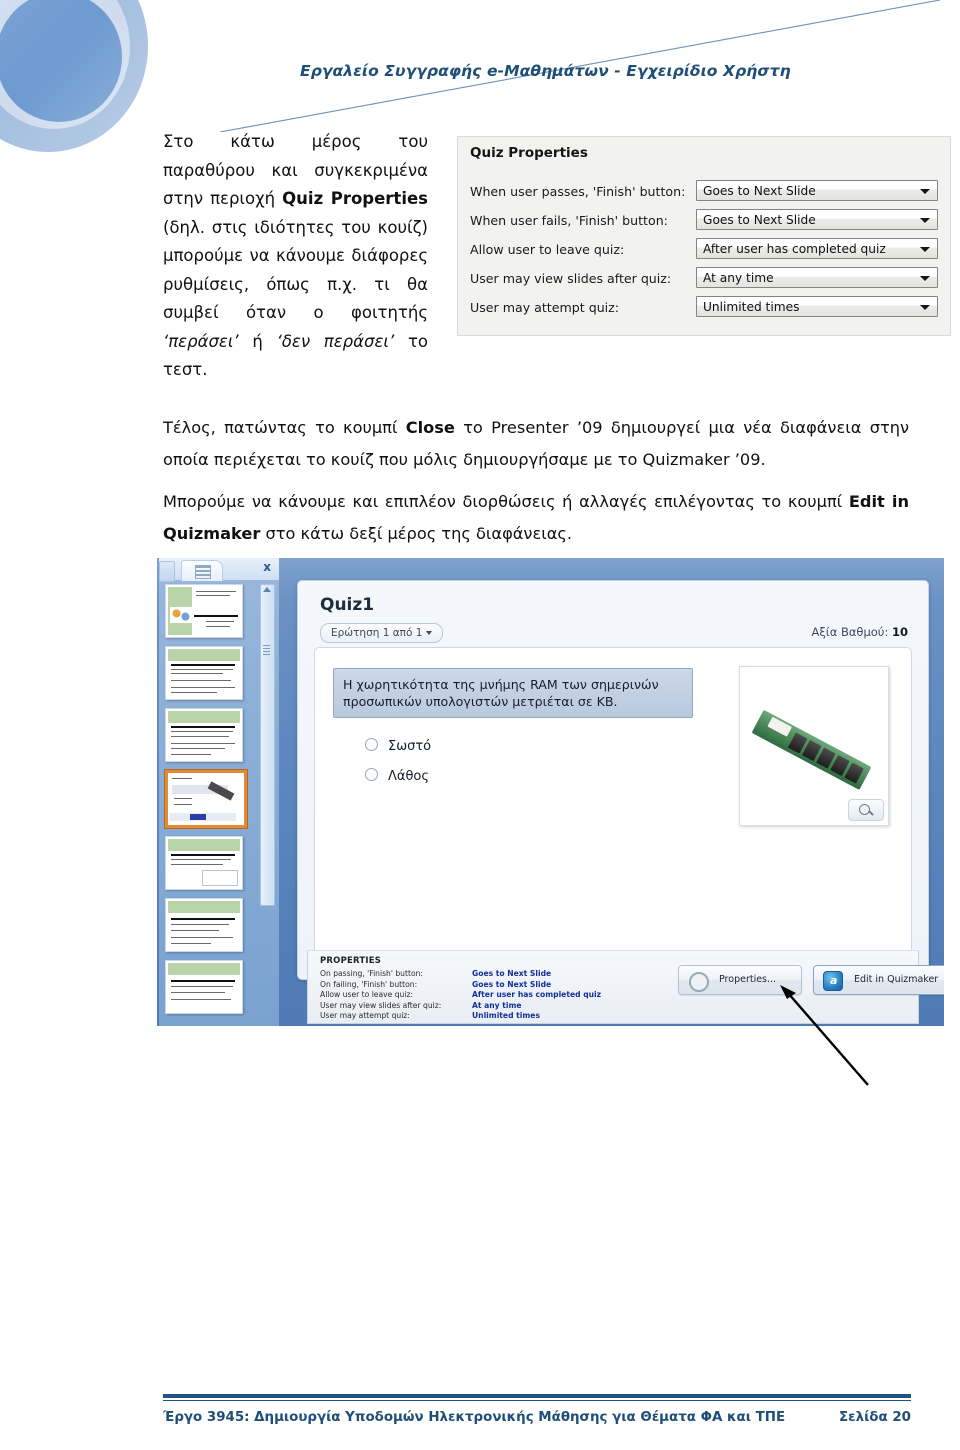 This screenshot has height=1450, width=960. I want to click on intro-italic-den-perasei: ‘δεν περάσει’, so click(335, 341).